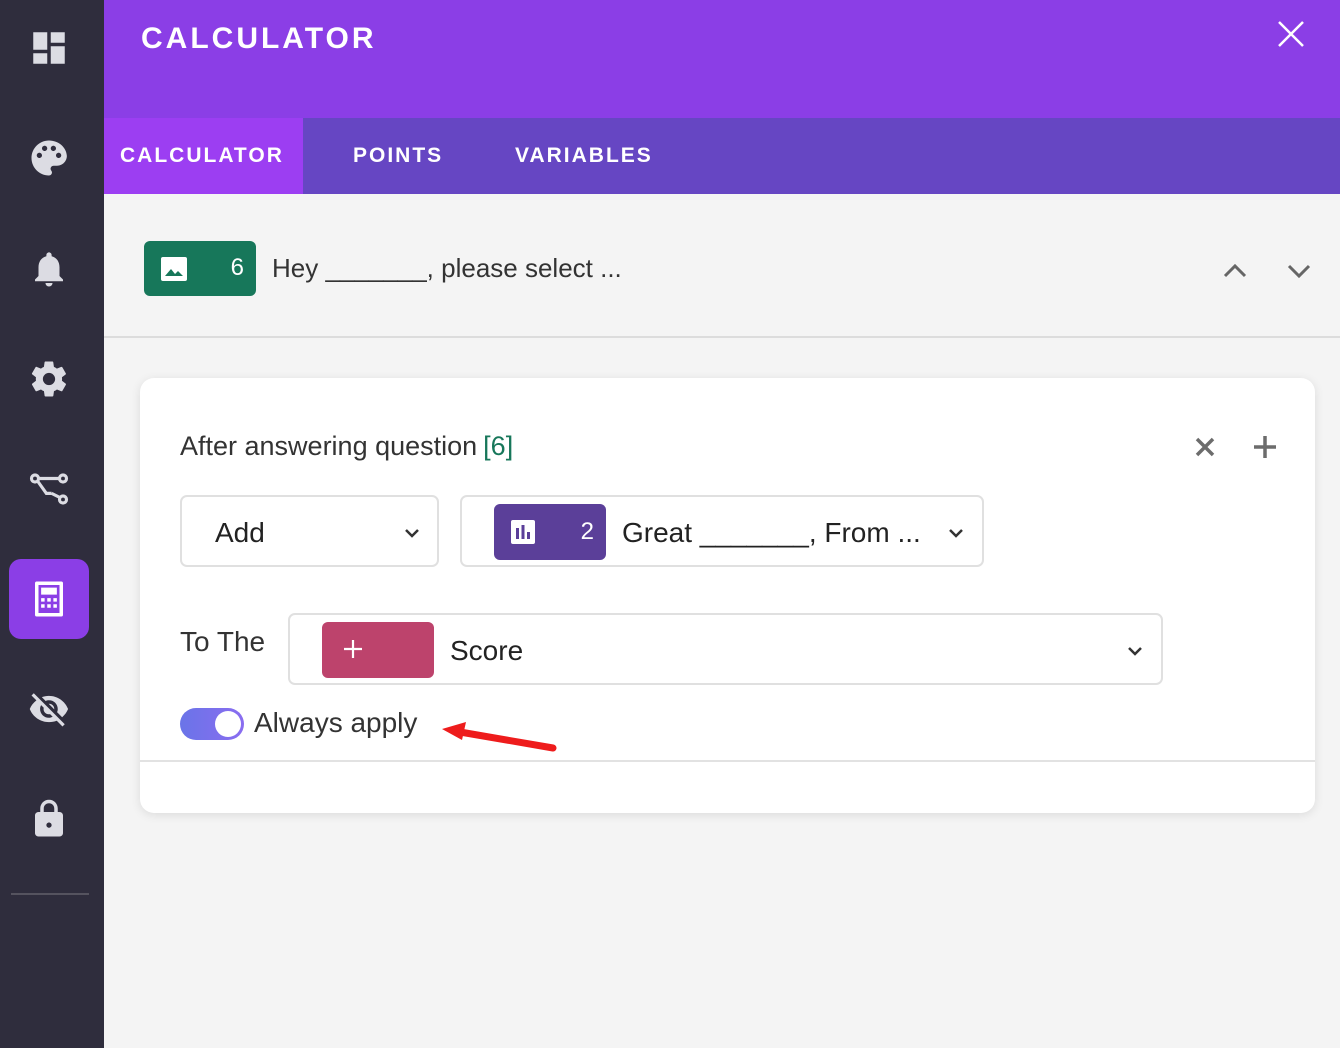 The width and height of the screenshot is (1340, 1048). I want to click on gear-icon, so click(48, 379).